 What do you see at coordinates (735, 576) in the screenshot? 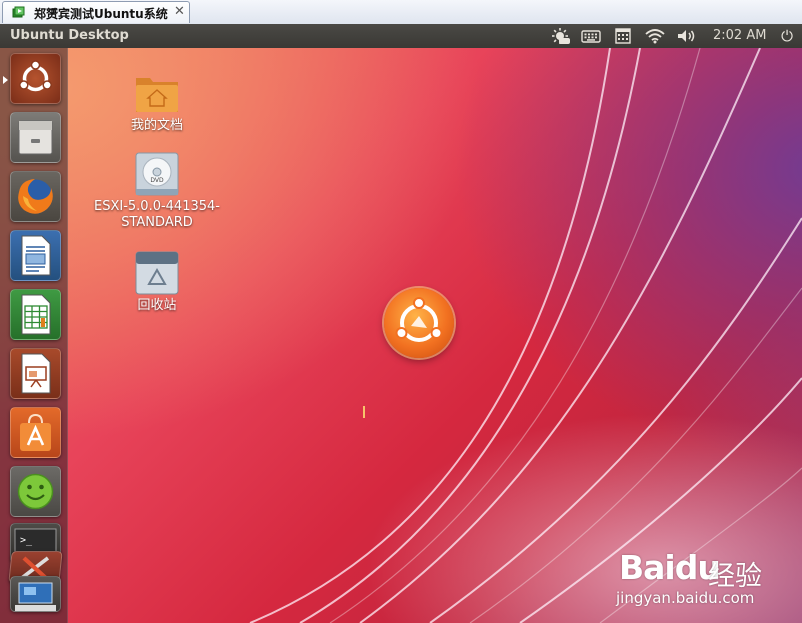
I see `watermark-cn: 经验` at bounding box center [735, 576].